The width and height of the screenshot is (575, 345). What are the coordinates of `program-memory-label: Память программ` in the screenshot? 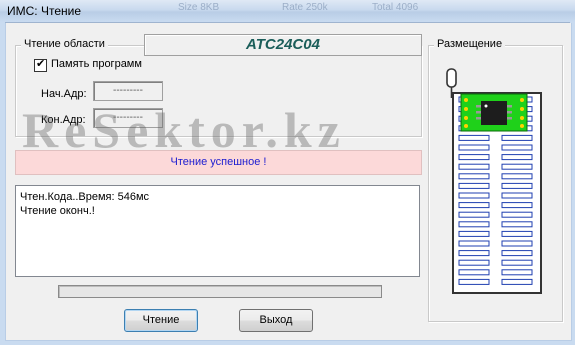 It's located at (96, 64).